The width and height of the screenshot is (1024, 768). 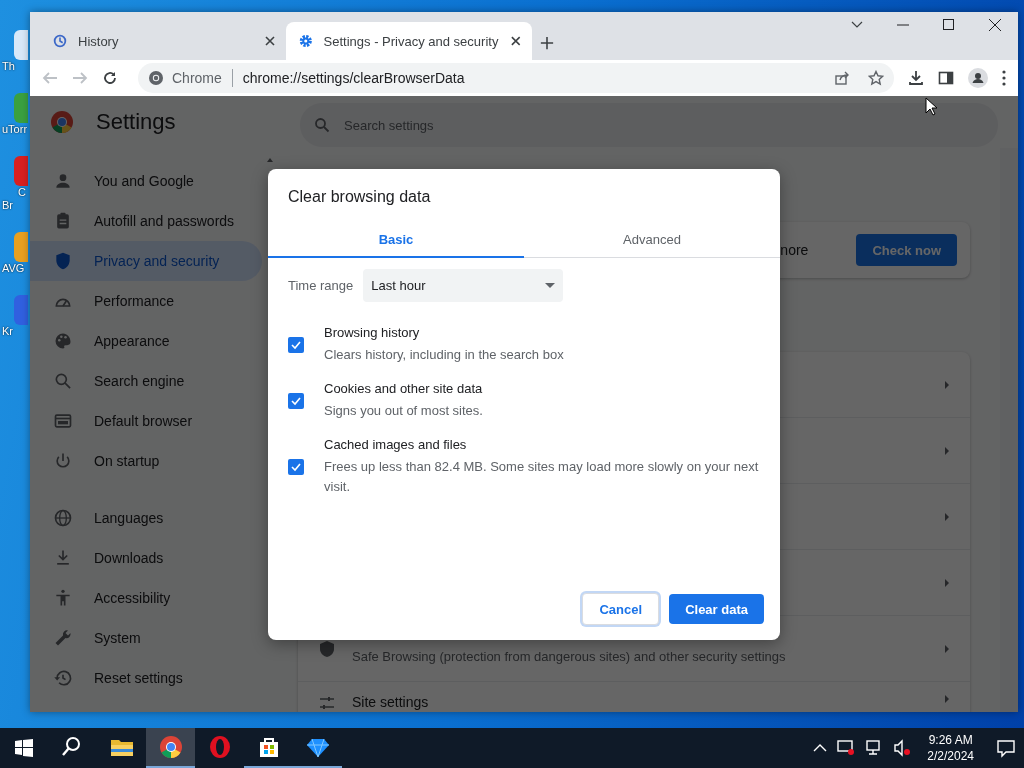 What do you see at coordinates (1004, 78) in the screenshot?
I see `more-menu-icon` at bounding box center [1004, 78].